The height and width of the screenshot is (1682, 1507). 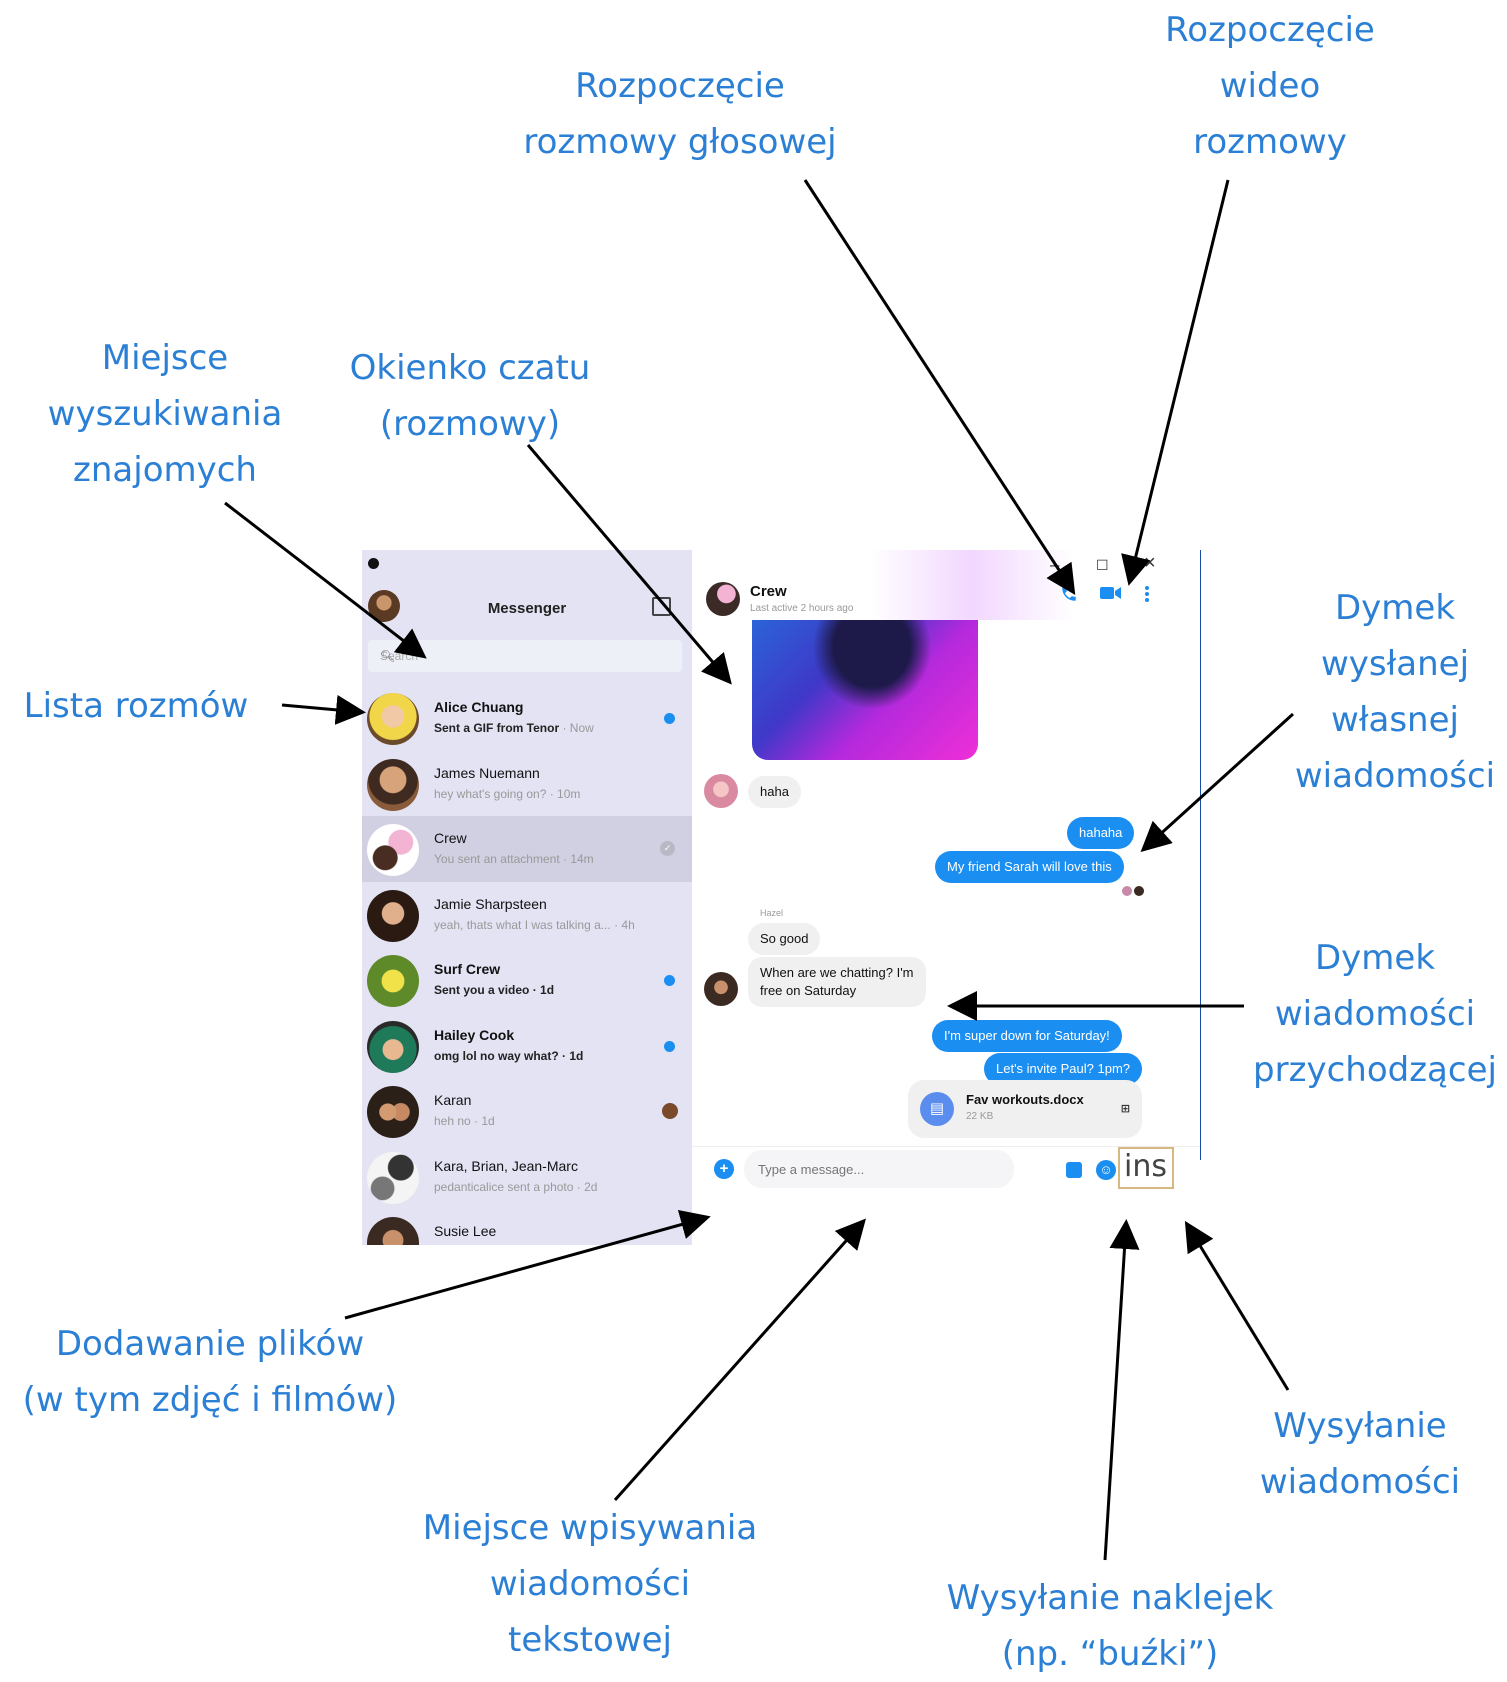 I want to click on arrow-voice-call, so click(x=939, y=387).